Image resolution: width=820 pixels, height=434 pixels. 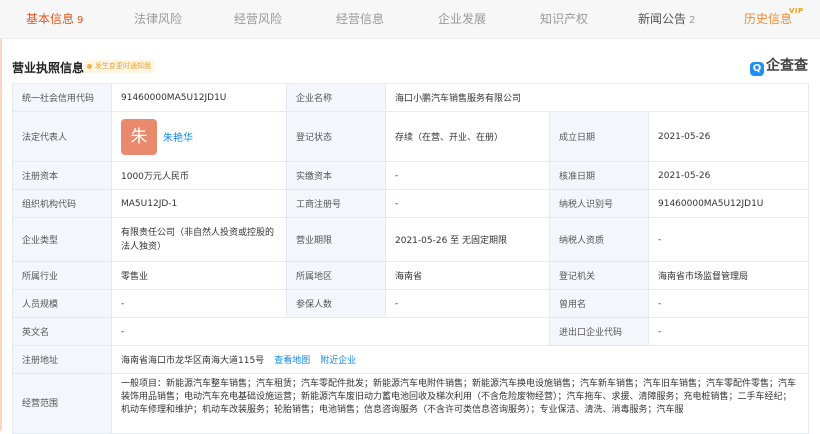 What do you see at coordinates (48, 68) in the screenshot?
I see `section-title: 营业执照信息` at bounding box center [48, 68].